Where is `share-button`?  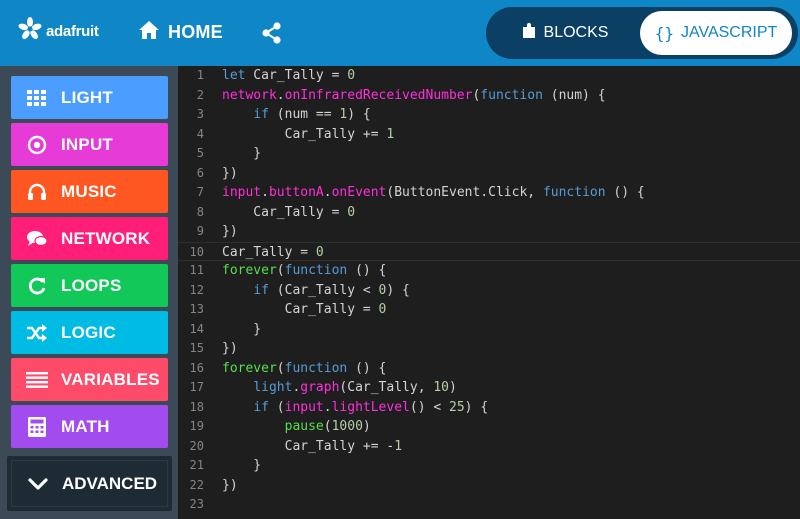 share-button is located at coordinates (272, 35).